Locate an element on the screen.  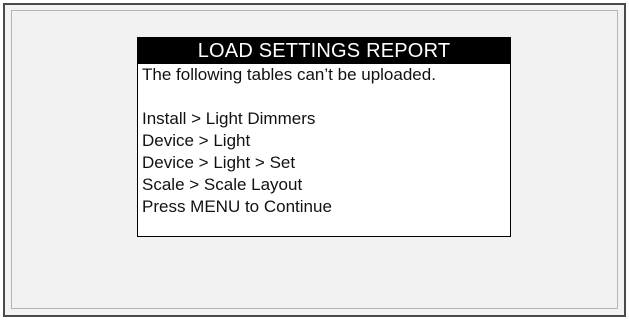
table-item-install-light-dimmers: Install > Light Dimmers is located at coordinates (229, 118).